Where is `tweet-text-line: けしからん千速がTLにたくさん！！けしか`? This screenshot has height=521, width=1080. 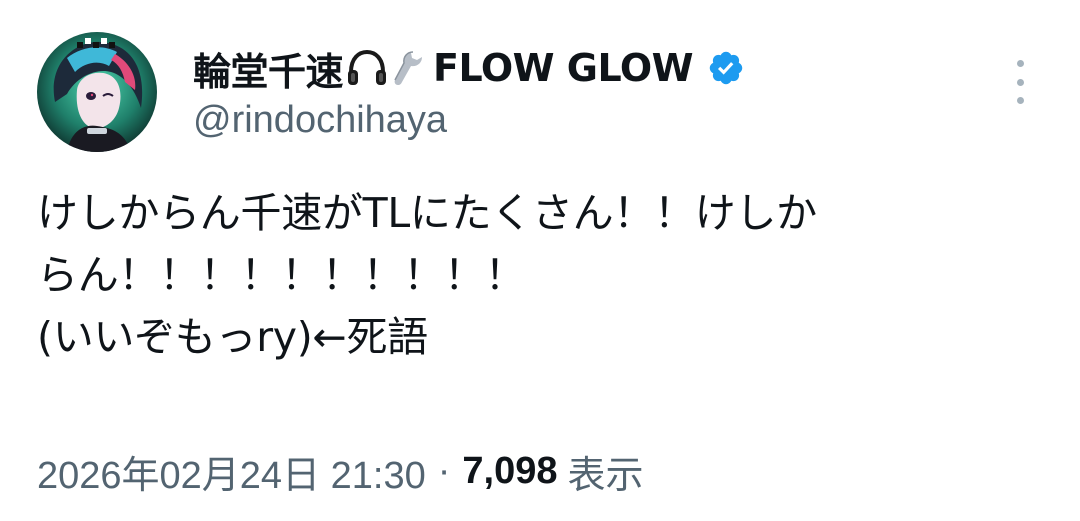
tweet-text-line: けしからん千速がTLにたくさん！！けしか is located at coordinates (427, 213).